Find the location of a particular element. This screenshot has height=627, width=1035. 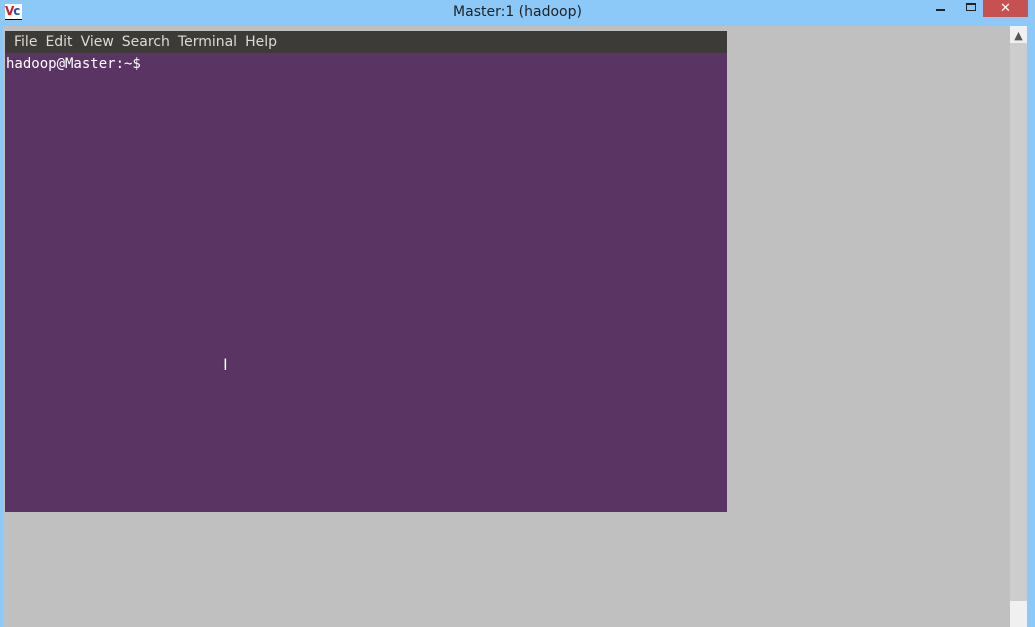

menu-search: Search is located at coordinates (146, 42).